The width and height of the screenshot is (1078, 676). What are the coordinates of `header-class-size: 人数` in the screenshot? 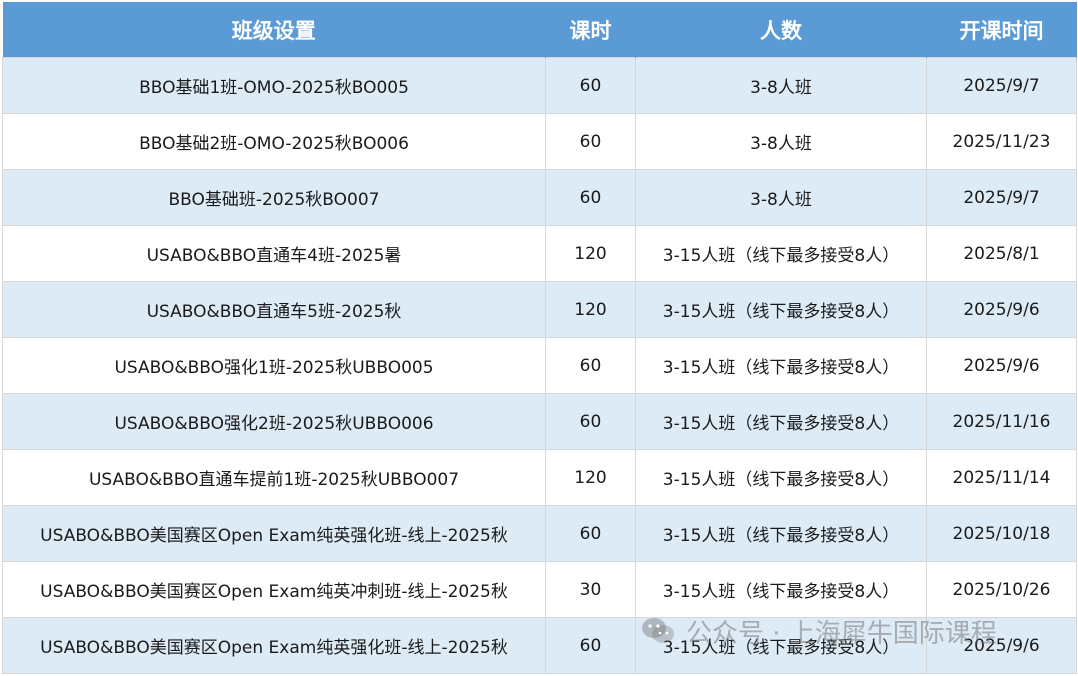 It's located at (781, 30).